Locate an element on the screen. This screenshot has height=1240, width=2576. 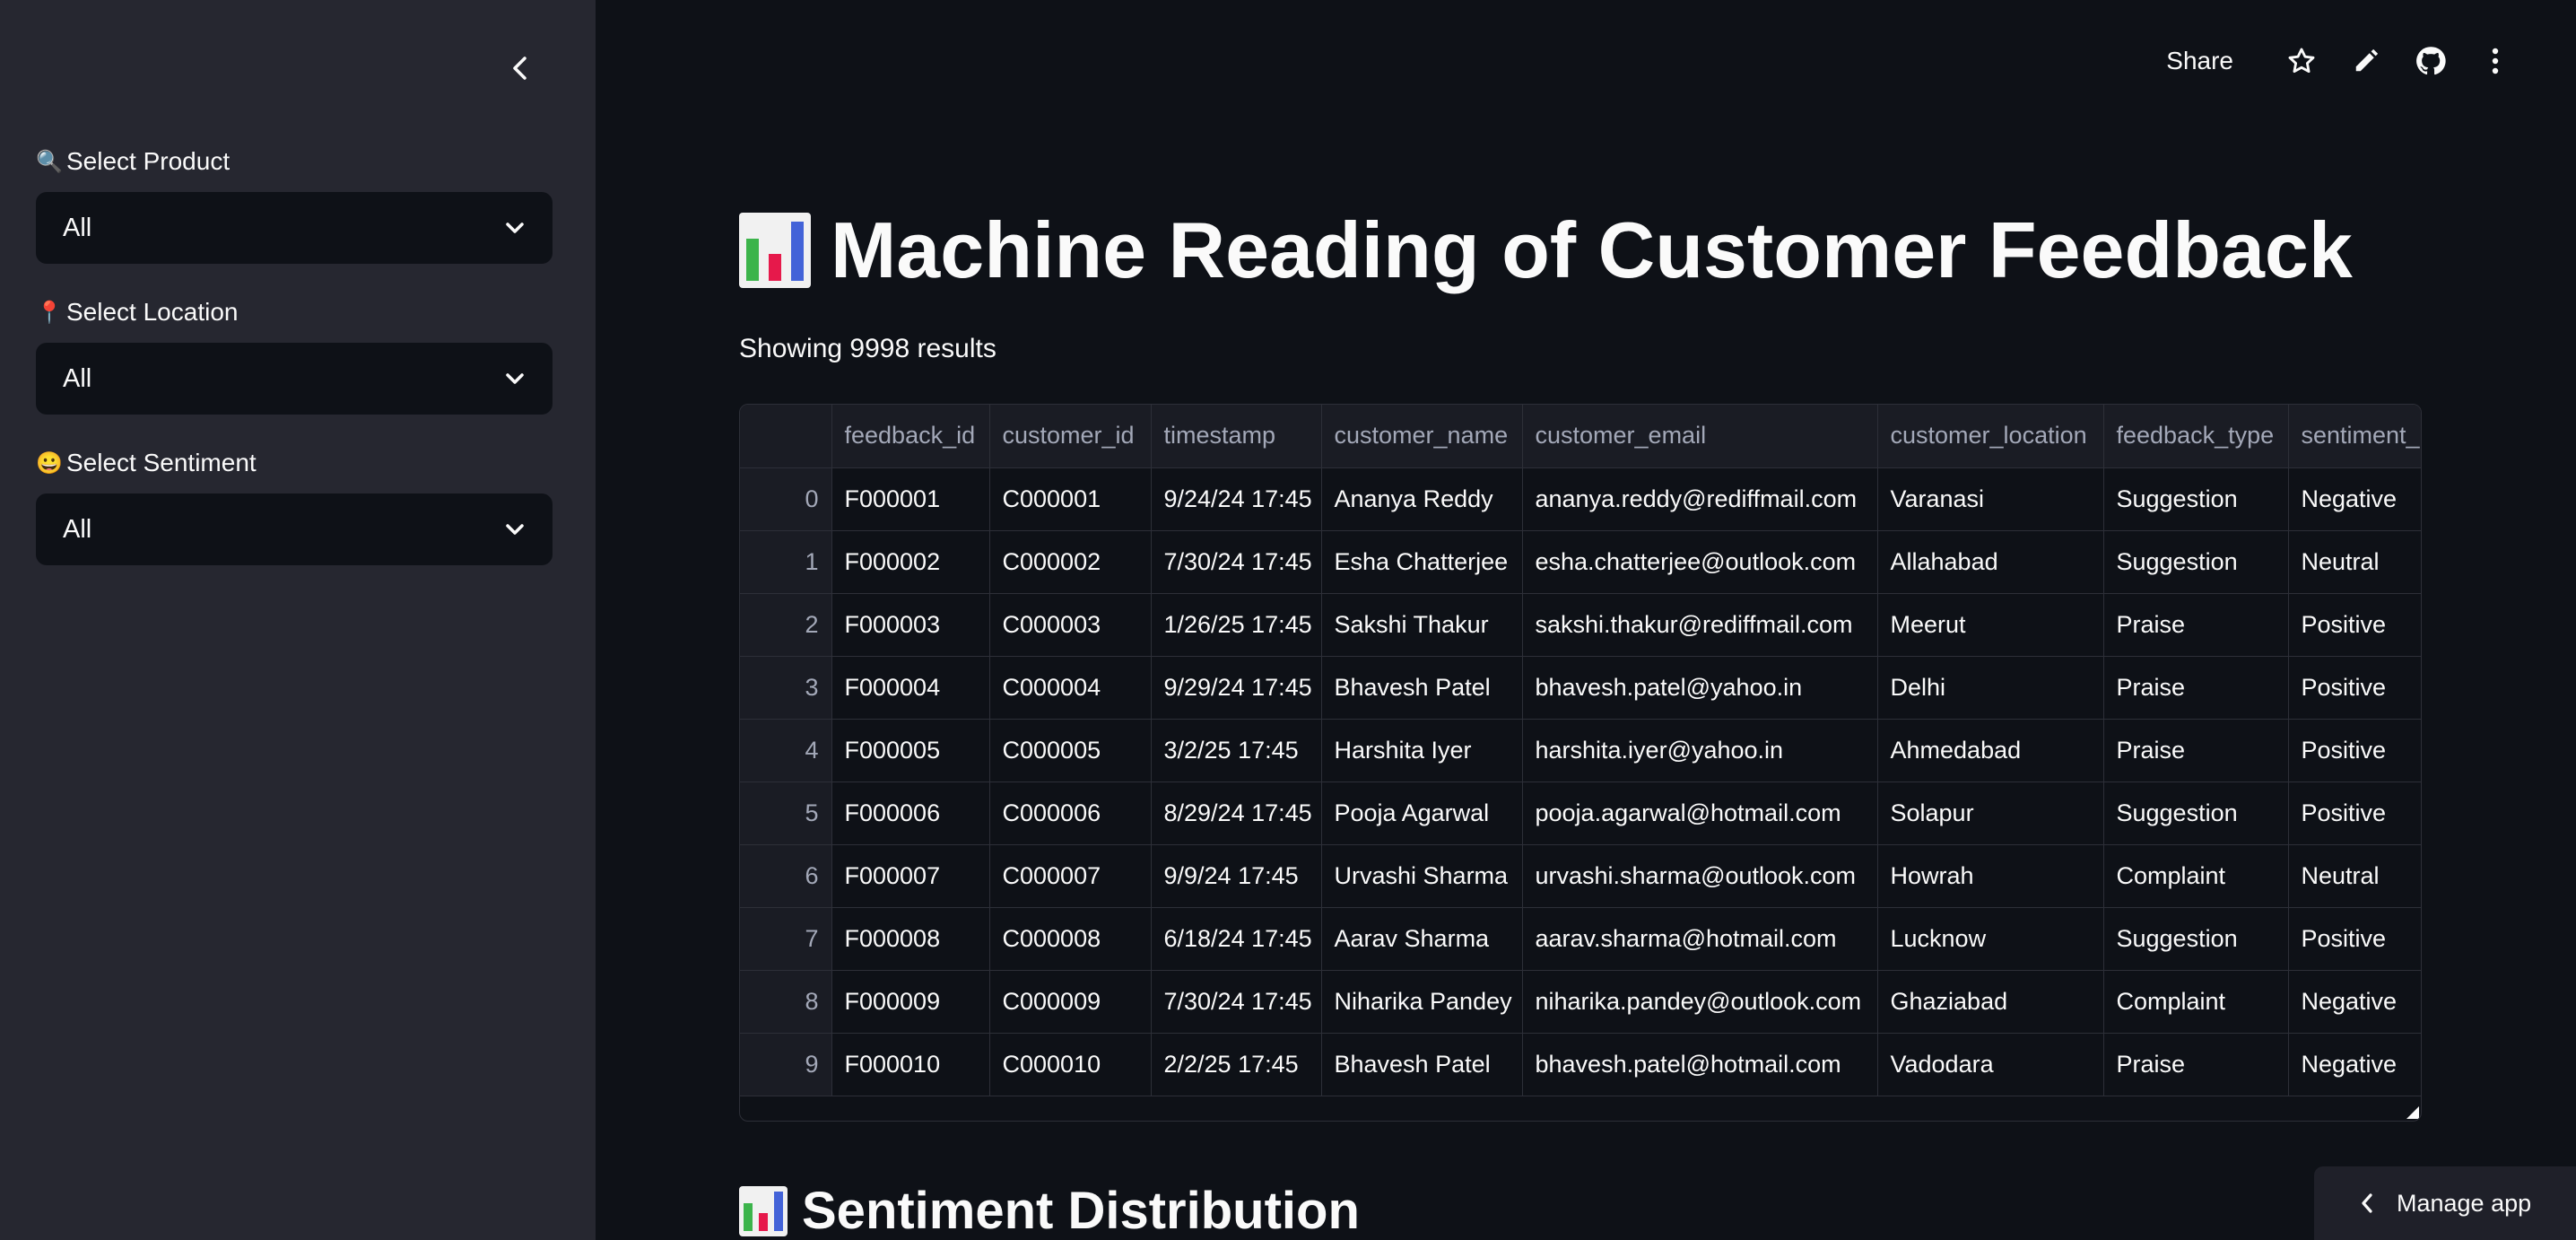
row-index: 3 is located at coordinates (786, 688).